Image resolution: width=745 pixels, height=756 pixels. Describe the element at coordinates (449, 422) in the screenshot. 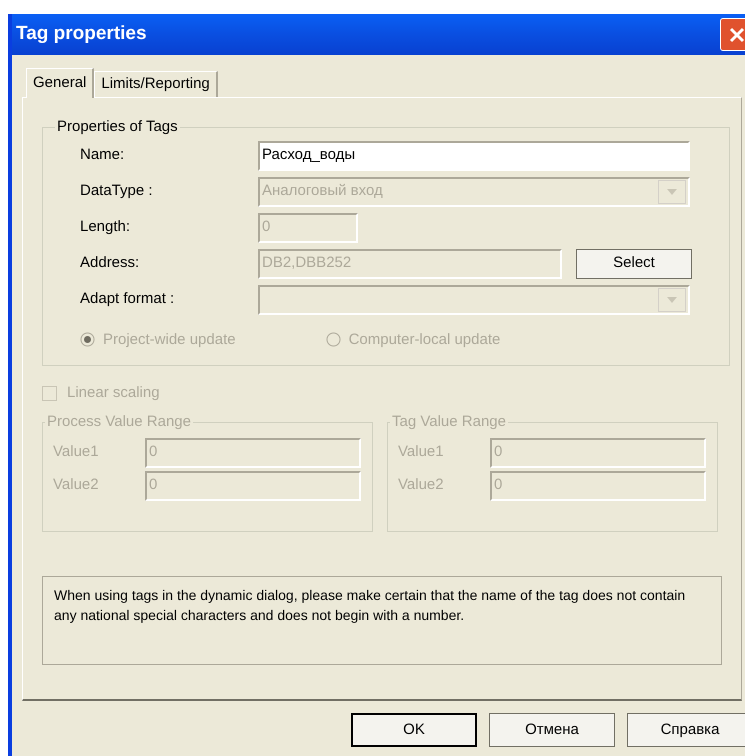

I see `group-title: Tag Value Range` at that location.